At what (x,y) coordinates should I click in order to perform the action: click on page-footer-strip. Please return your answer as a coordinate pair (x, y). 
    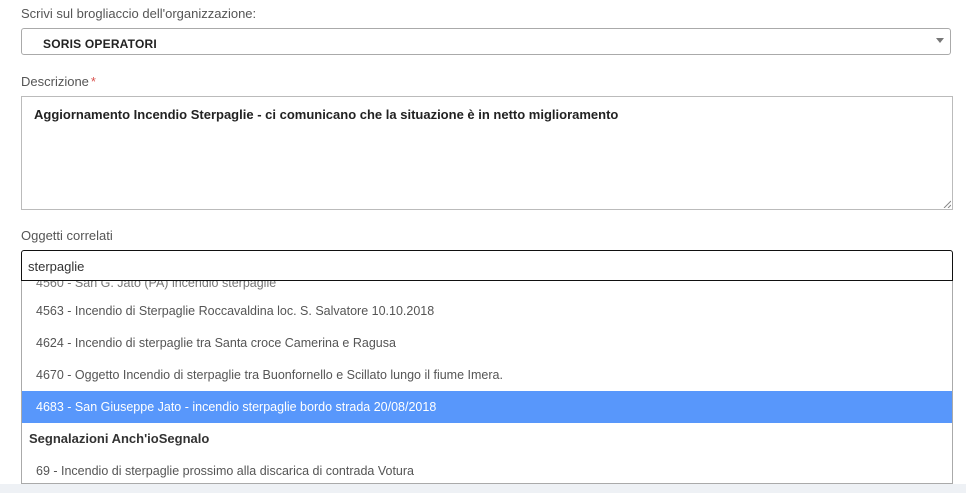
    Looking at the image, I should click on (483, 488).